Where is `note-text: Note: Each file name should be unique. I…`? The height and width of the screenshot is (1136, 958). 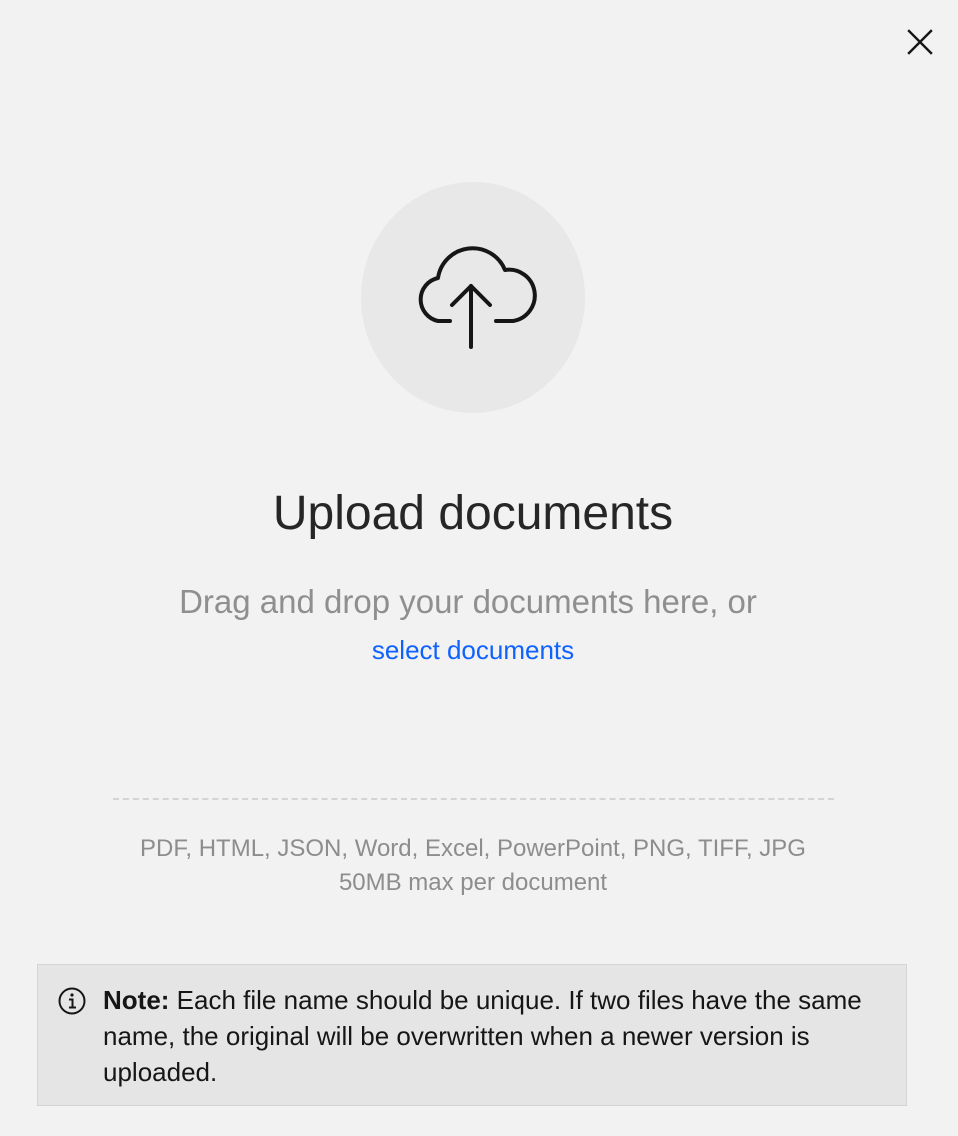
note-text: Note: Each file name should be unique. I… is located at coordinates (498, 1036).